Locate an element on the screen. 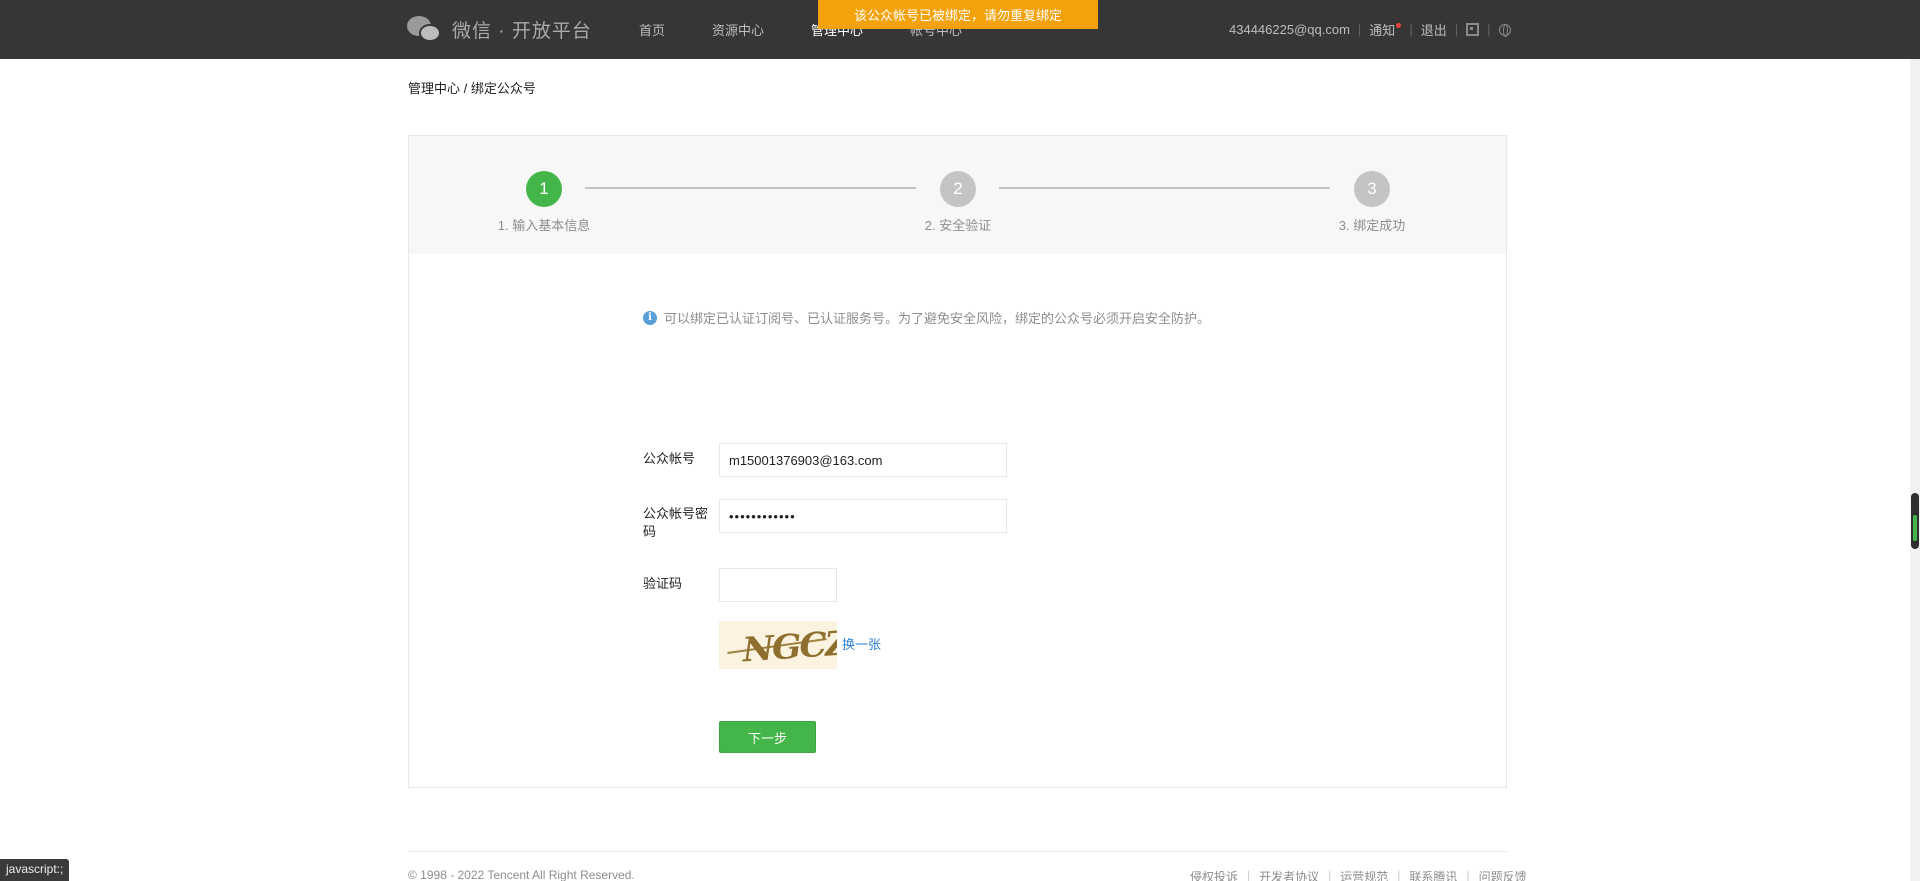 Image resolution: width=1920 pixels, height=881 pixels. step-label: 1. 输入基本信息 is located at coordinates (544, 225).